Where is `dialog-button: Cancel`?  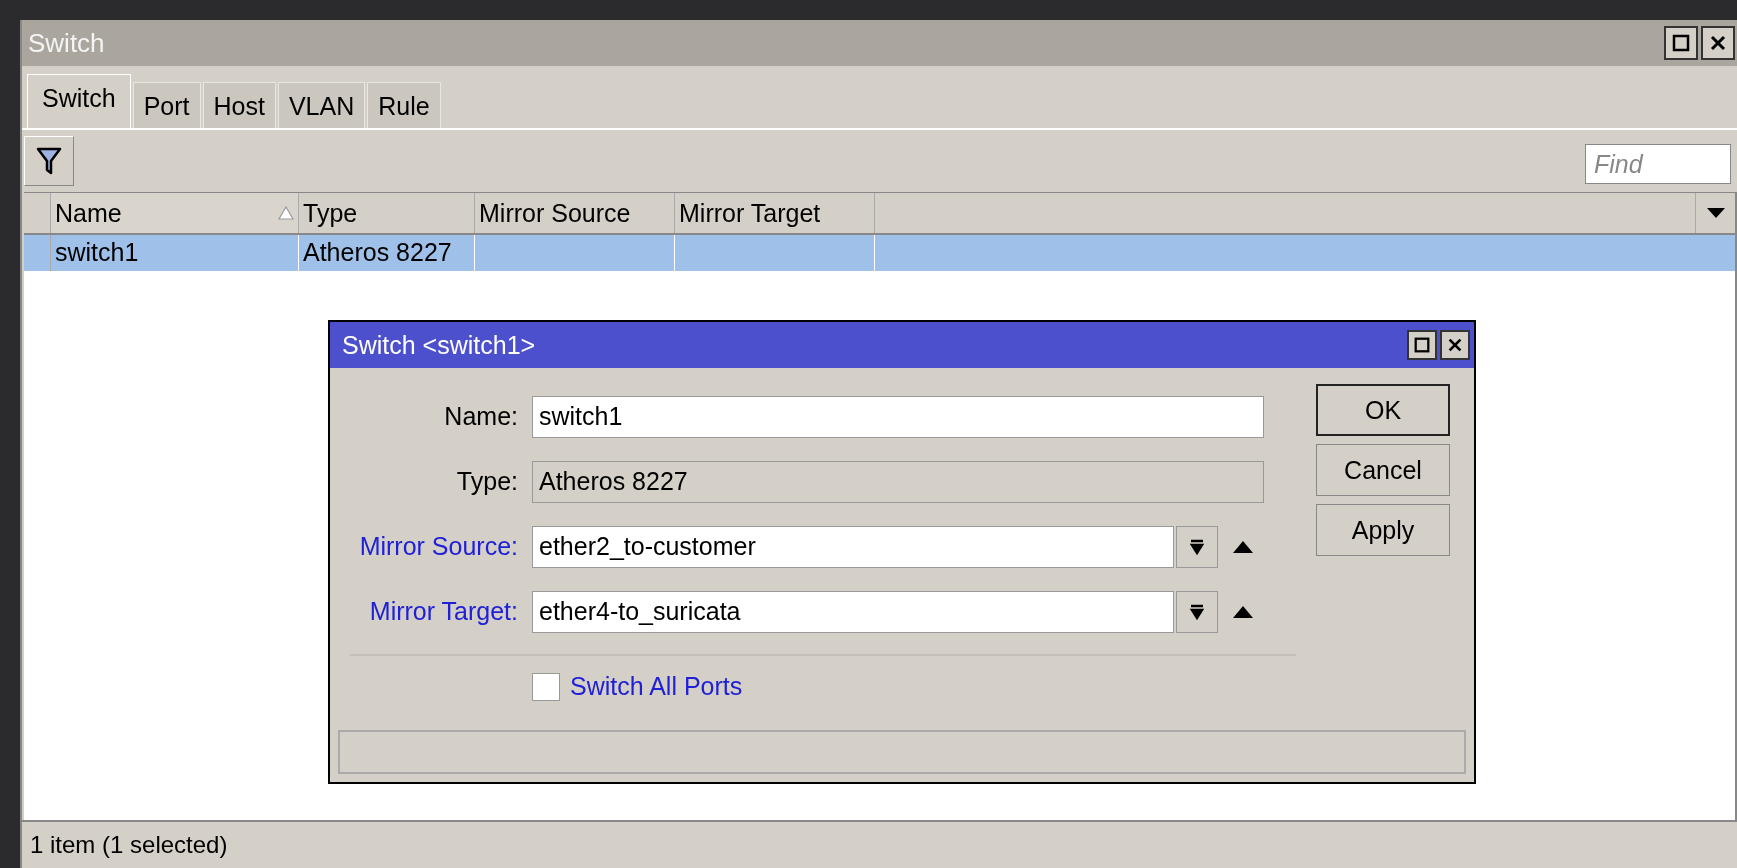 dialog-button: Cancel is located at coordinates (1383, 470).